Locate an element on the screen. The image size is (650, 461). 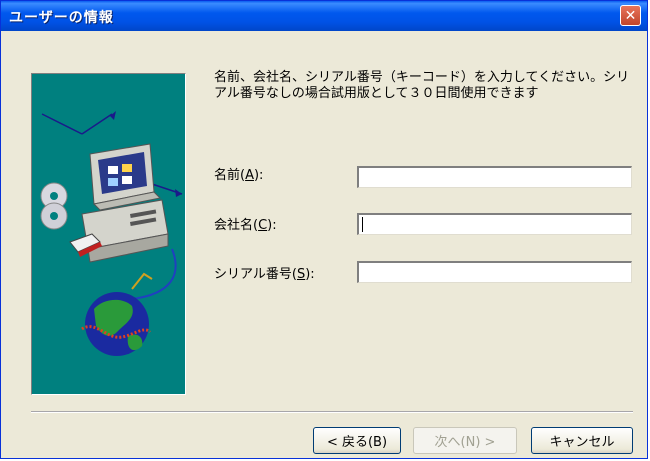
title-bar: ユーザーの情報 ✕ is located at coordinates (324, 16).